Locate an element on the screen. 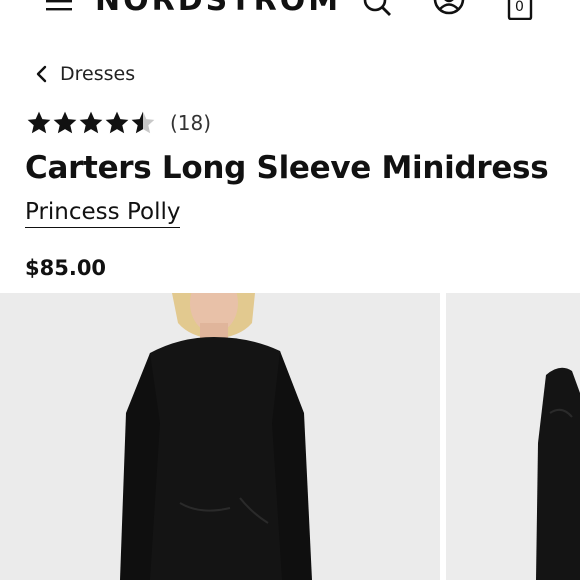  brand-link: Princess Polly is located at coordinates (103, 213).